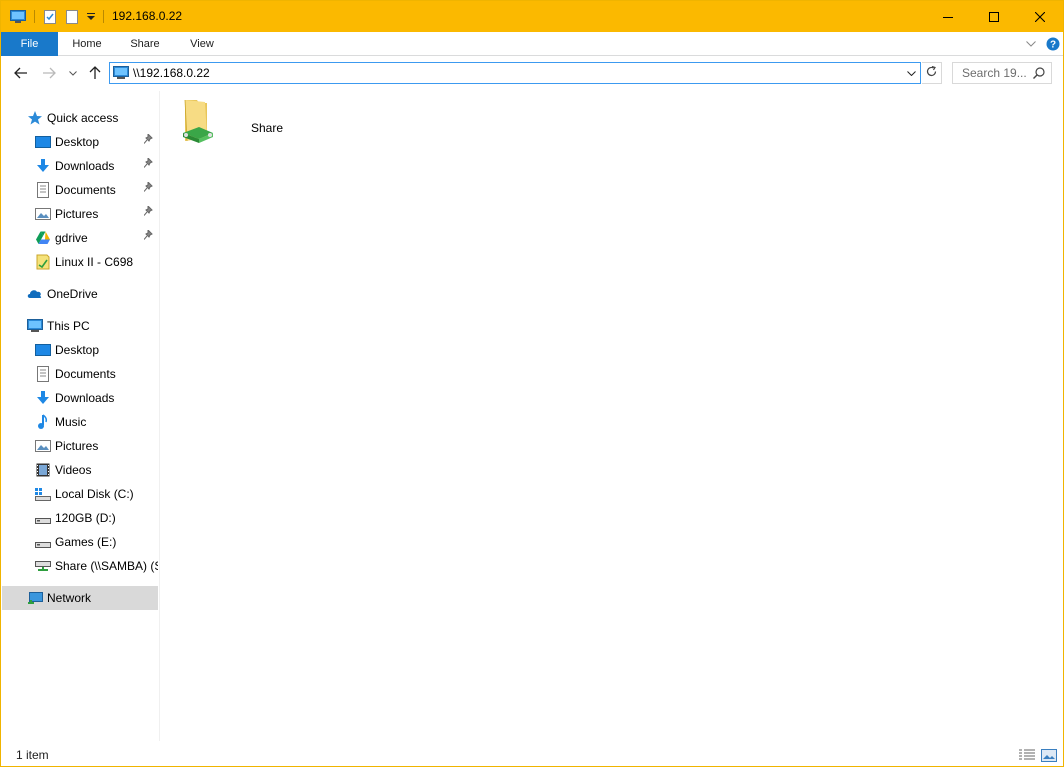 This screenshot has height=767, width=1064. I want to click on sidebar-item-quick-documents: Documents, so click(80, 190).